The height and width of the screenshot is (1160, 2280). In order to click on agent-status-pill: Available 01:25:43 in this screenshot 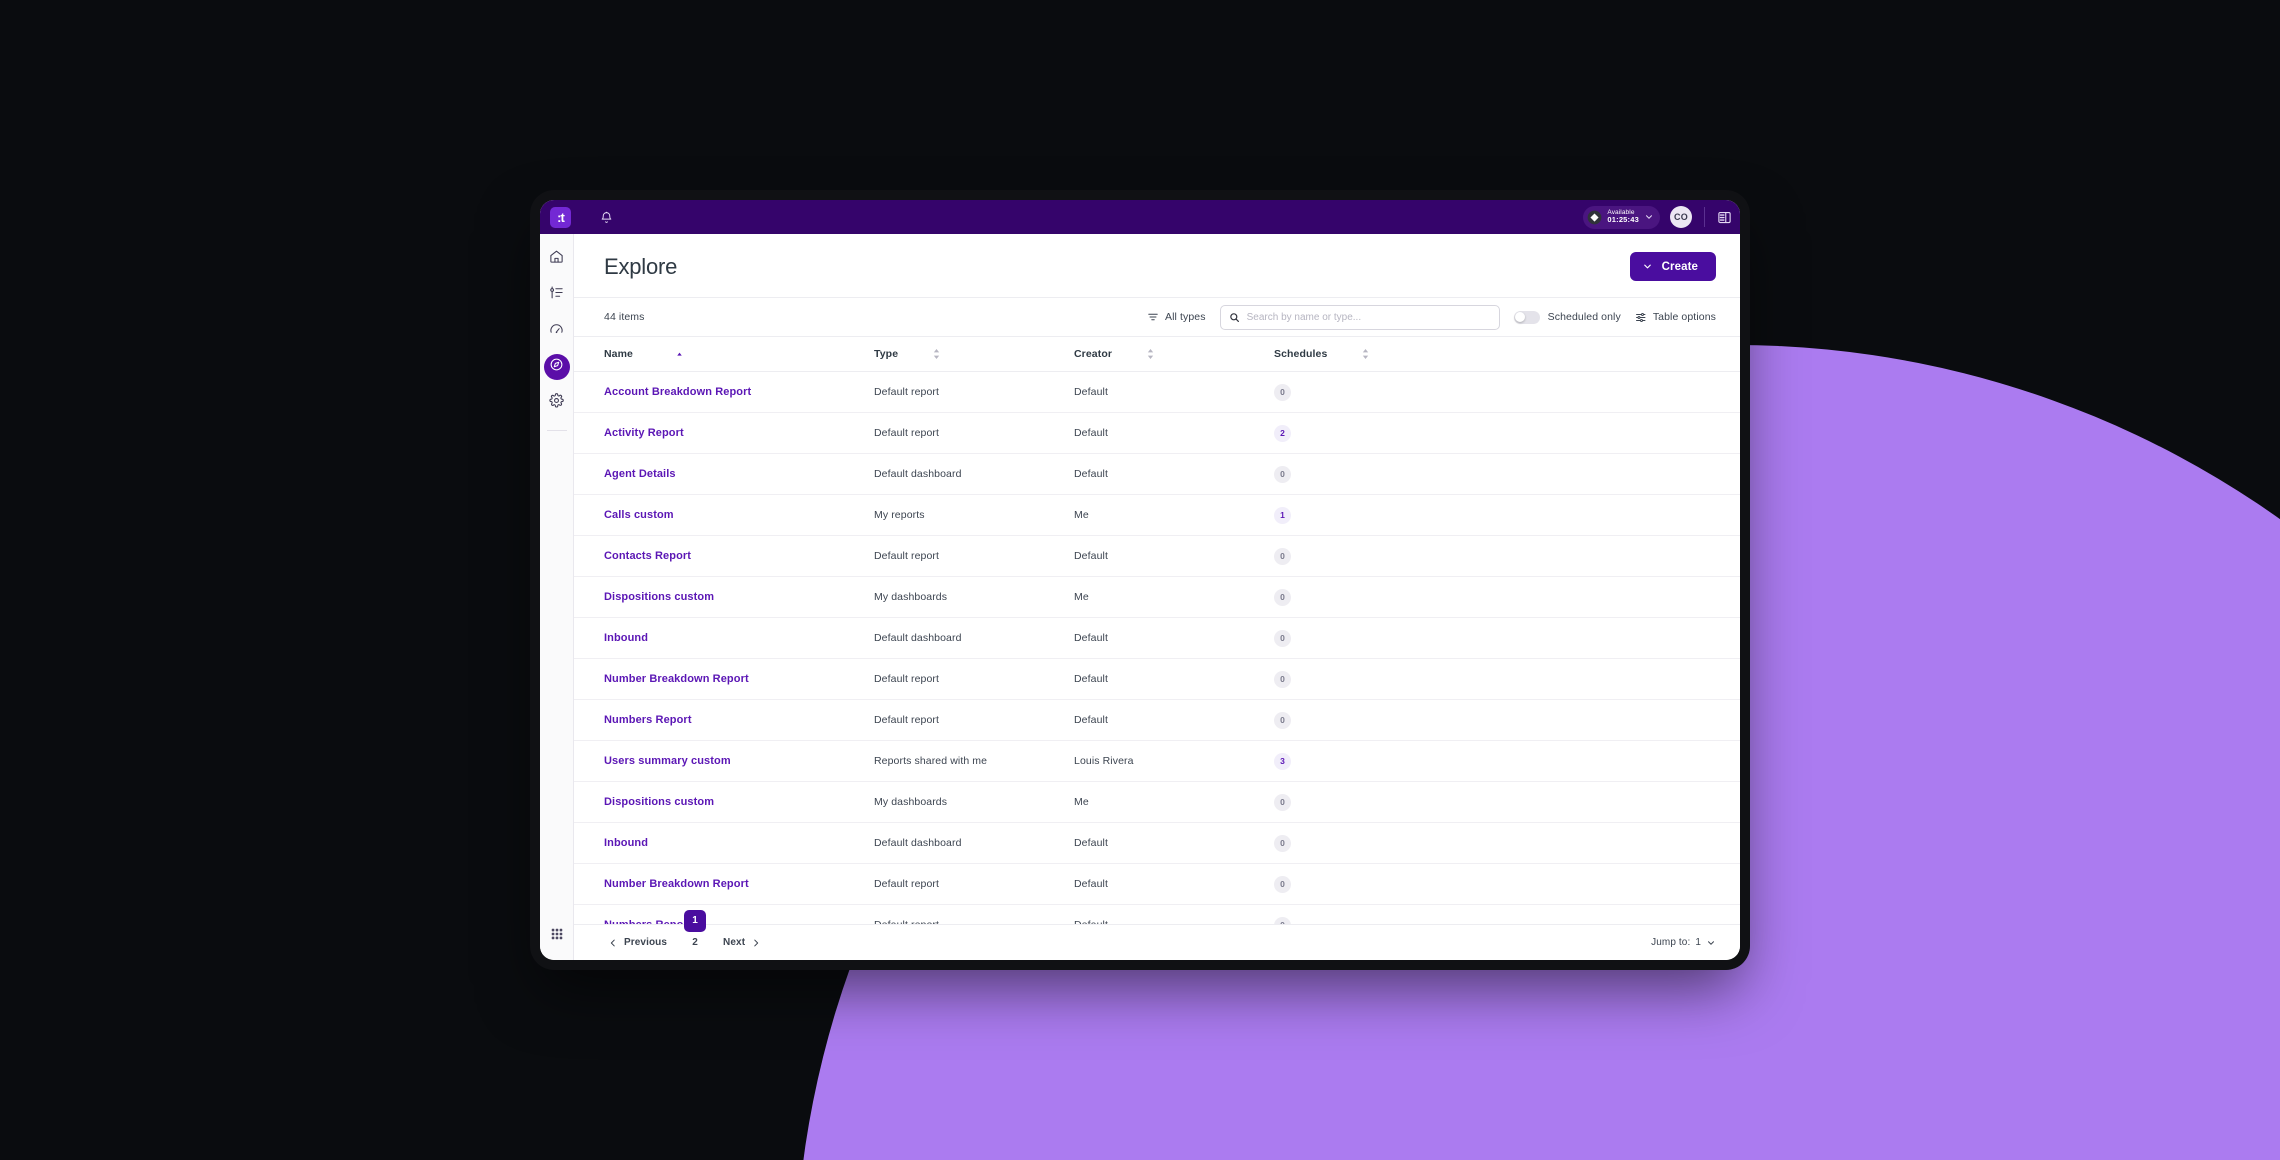, I will do `click(1621, 217)`.